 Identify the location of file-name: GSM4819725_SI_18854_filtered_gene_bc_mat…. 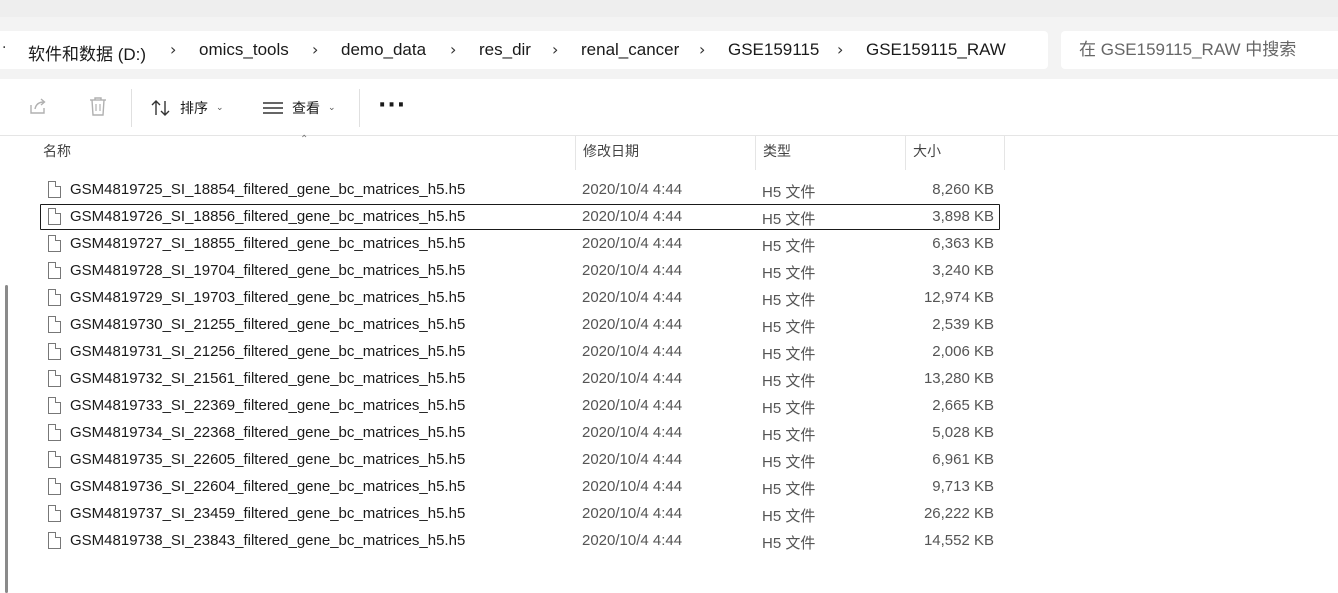
(268, 189).